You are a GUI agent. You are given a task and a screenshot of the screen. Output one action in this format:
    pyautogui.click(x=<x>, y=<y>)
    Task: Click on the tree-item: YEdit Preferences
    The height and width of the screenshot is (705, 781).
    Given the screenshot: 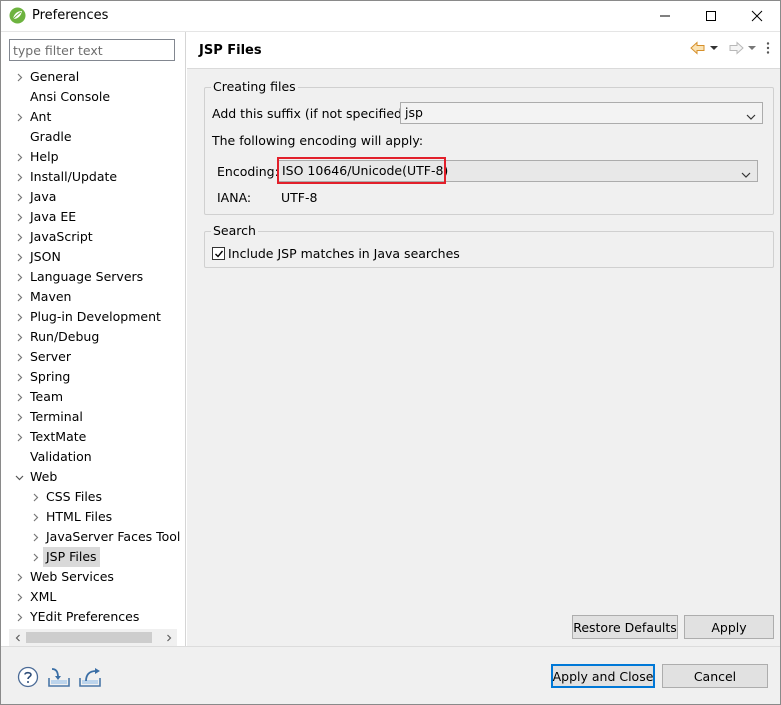 What is the action you would take?
    pyautogui.click(x=93, y=616)
    